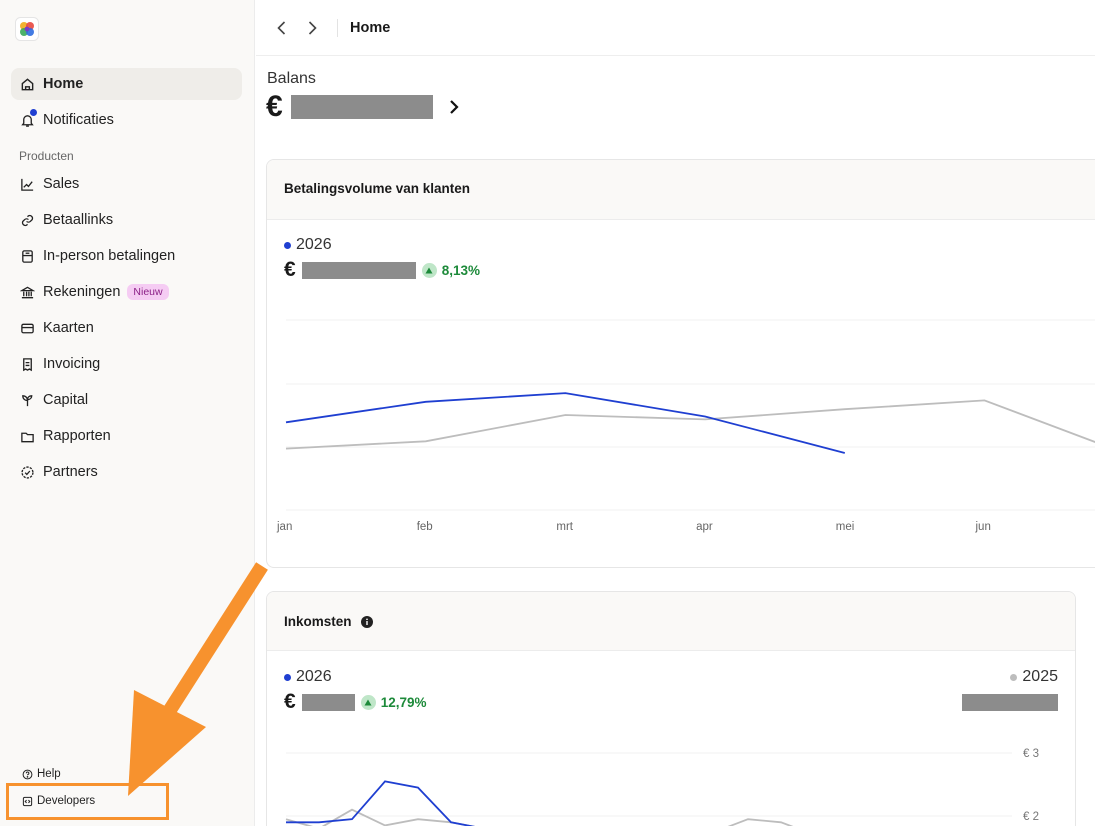 This screenshot has height=826, width=1095. I want to click on card-icon, so click(27, 328).